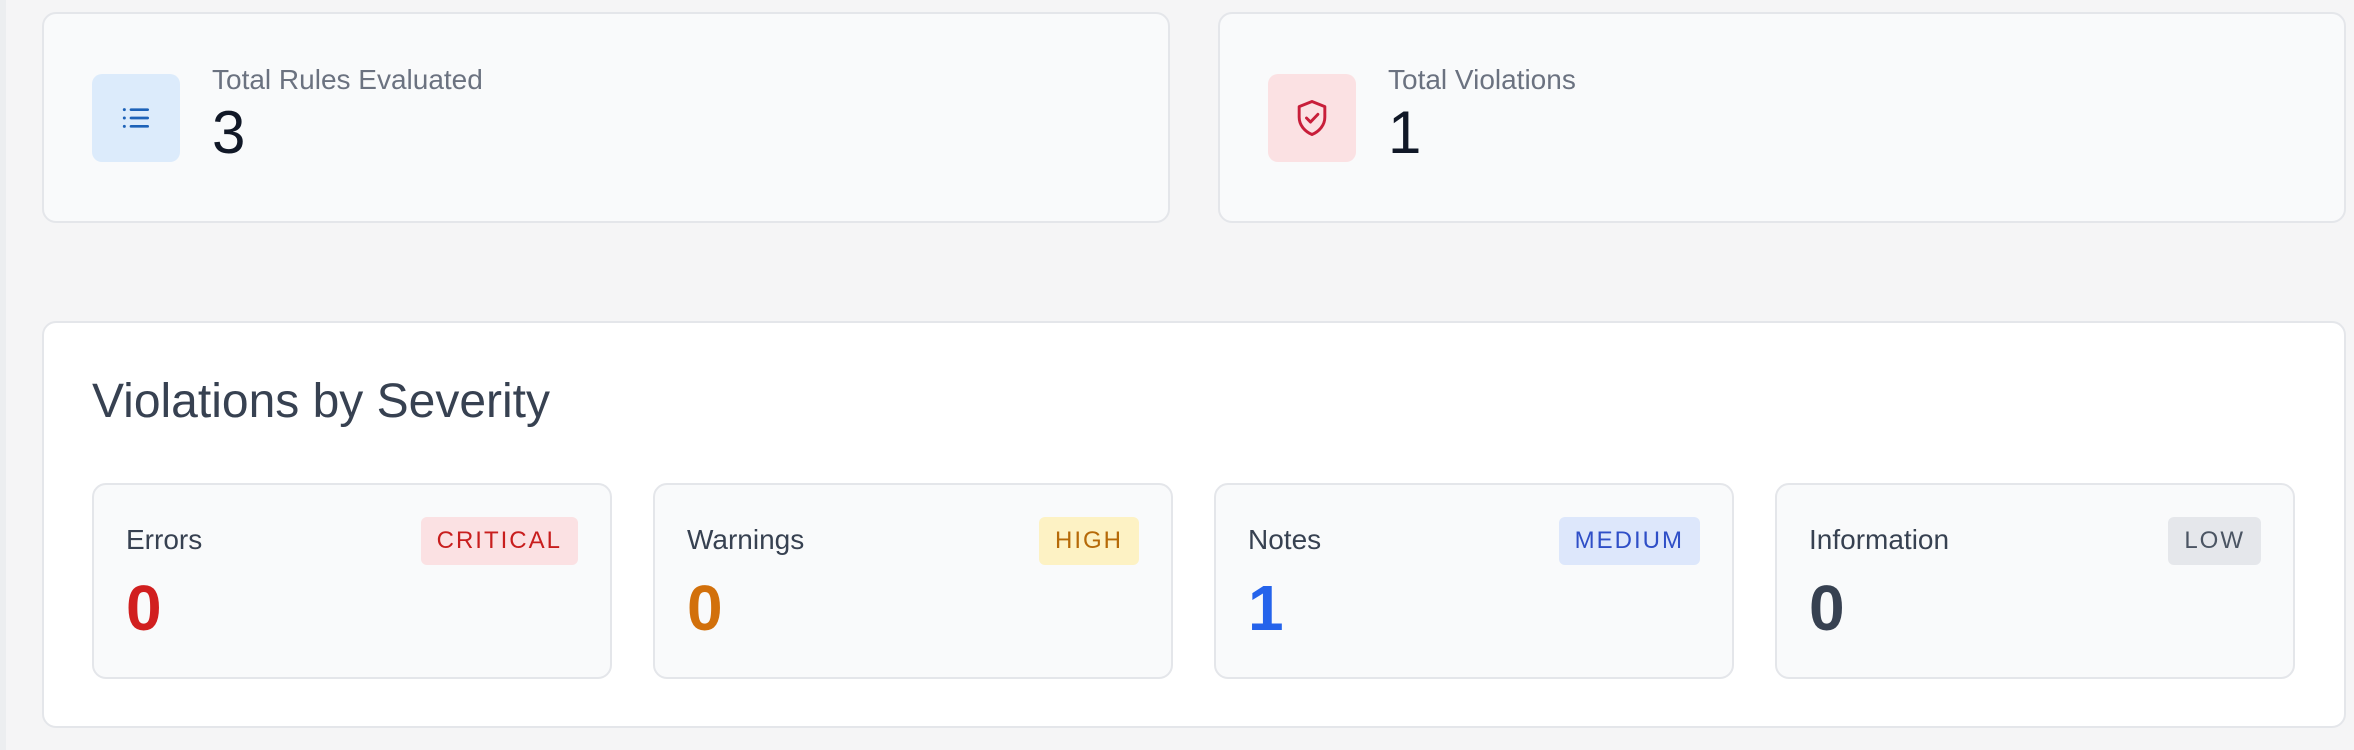  Describe the element at coordinates (1266, 608) in the screenshot. I see `severity-value-notes: 1` at that location.